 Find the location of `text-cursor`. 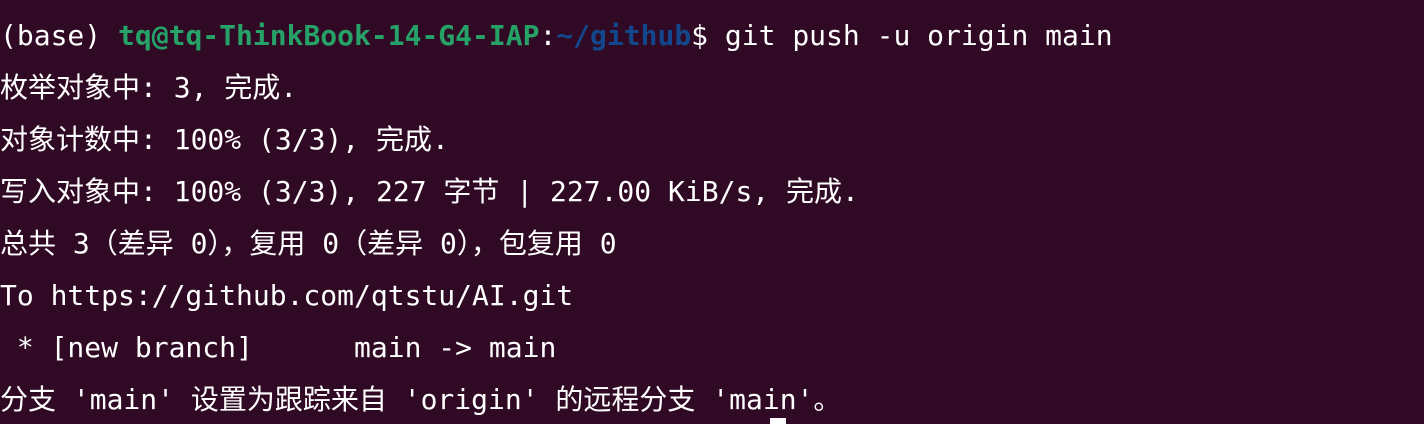

text-cursor is located at coordinates (778, 421).